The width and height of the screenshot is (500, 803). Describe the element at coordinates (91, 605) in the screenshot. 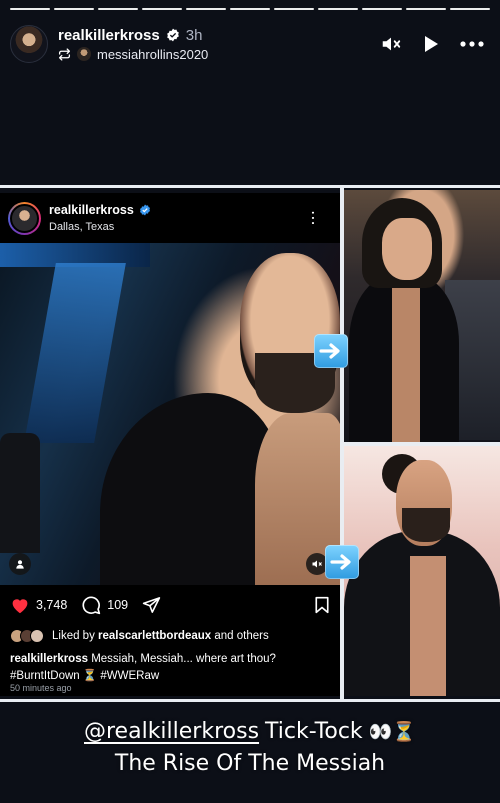

I see `comment-icon` at that location.